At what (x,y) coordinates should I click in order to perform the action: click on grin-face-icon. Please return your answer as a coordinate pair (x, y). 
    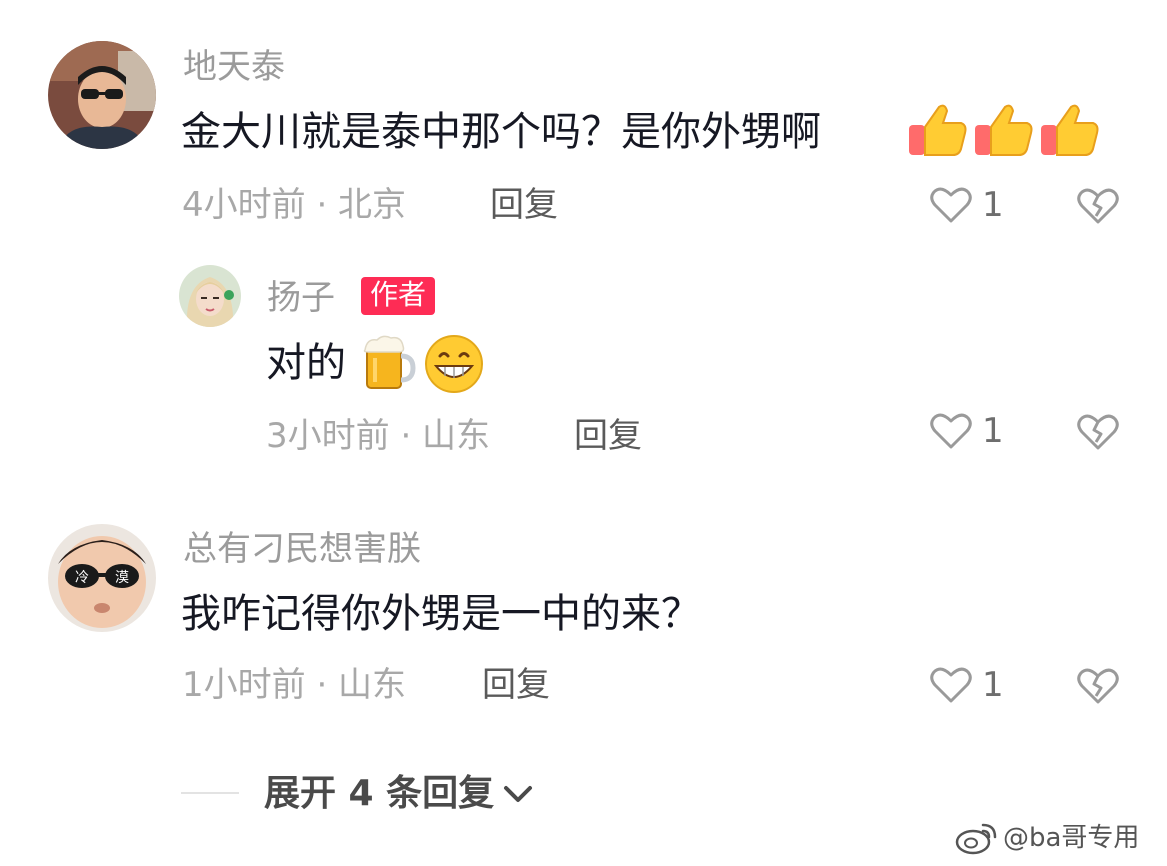
    Looking at the image, I should click on (454, 364).